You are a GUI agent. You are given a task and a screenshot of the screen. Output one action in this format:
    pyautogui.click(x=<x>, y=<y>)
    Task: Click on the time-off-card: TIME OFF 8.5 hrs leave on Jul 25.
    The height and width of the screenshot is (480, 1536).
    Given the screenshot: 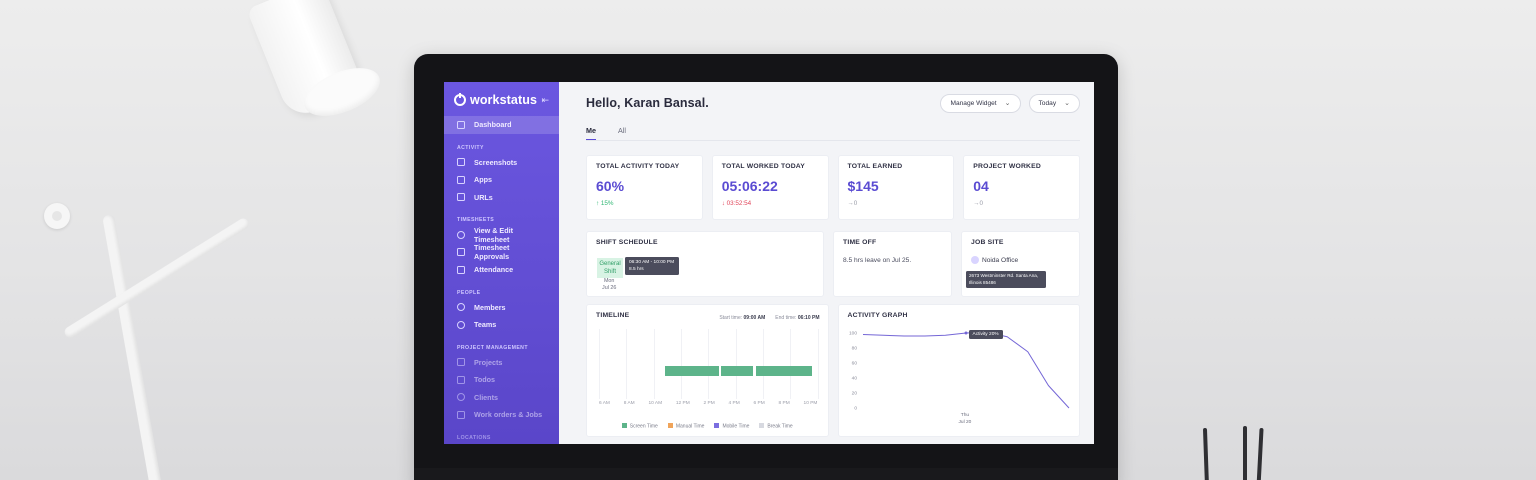 What is the action you would take?
    pyautogui.click(x=892, y=264)
    